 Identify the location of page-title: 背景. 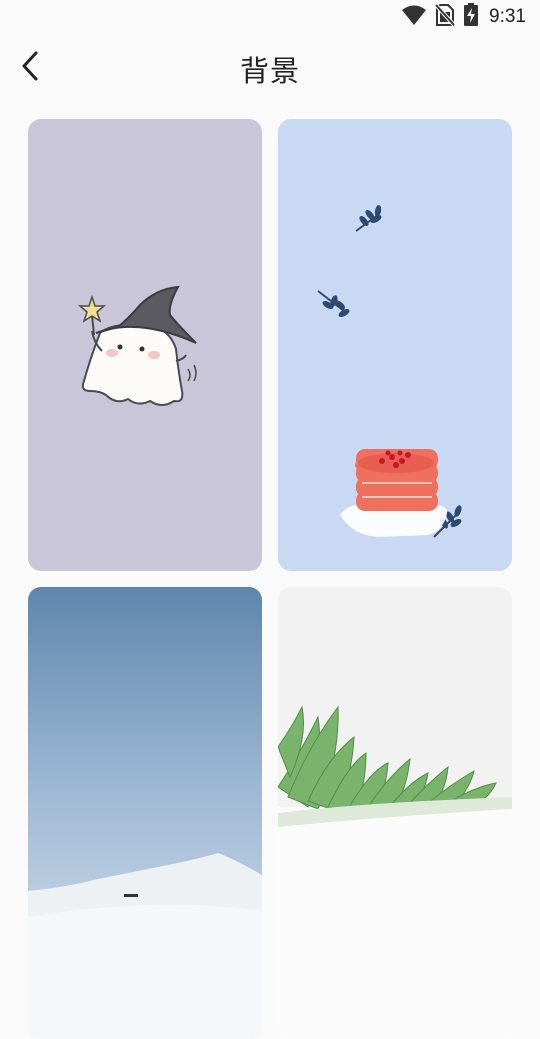
(269, 71).